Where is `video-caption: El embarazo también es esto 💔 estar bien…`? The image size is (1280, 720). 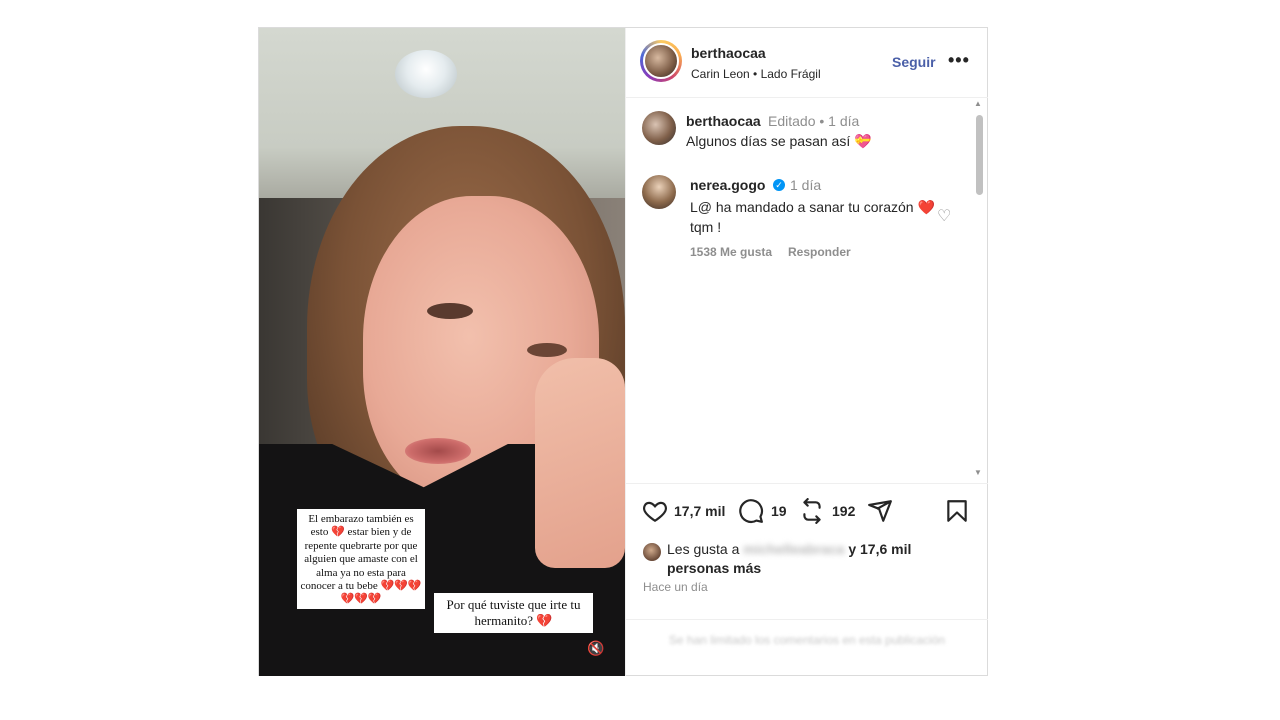
video-caption: El embarazo también es esto 💔 estar bien… is located at coordinates (361, 559).